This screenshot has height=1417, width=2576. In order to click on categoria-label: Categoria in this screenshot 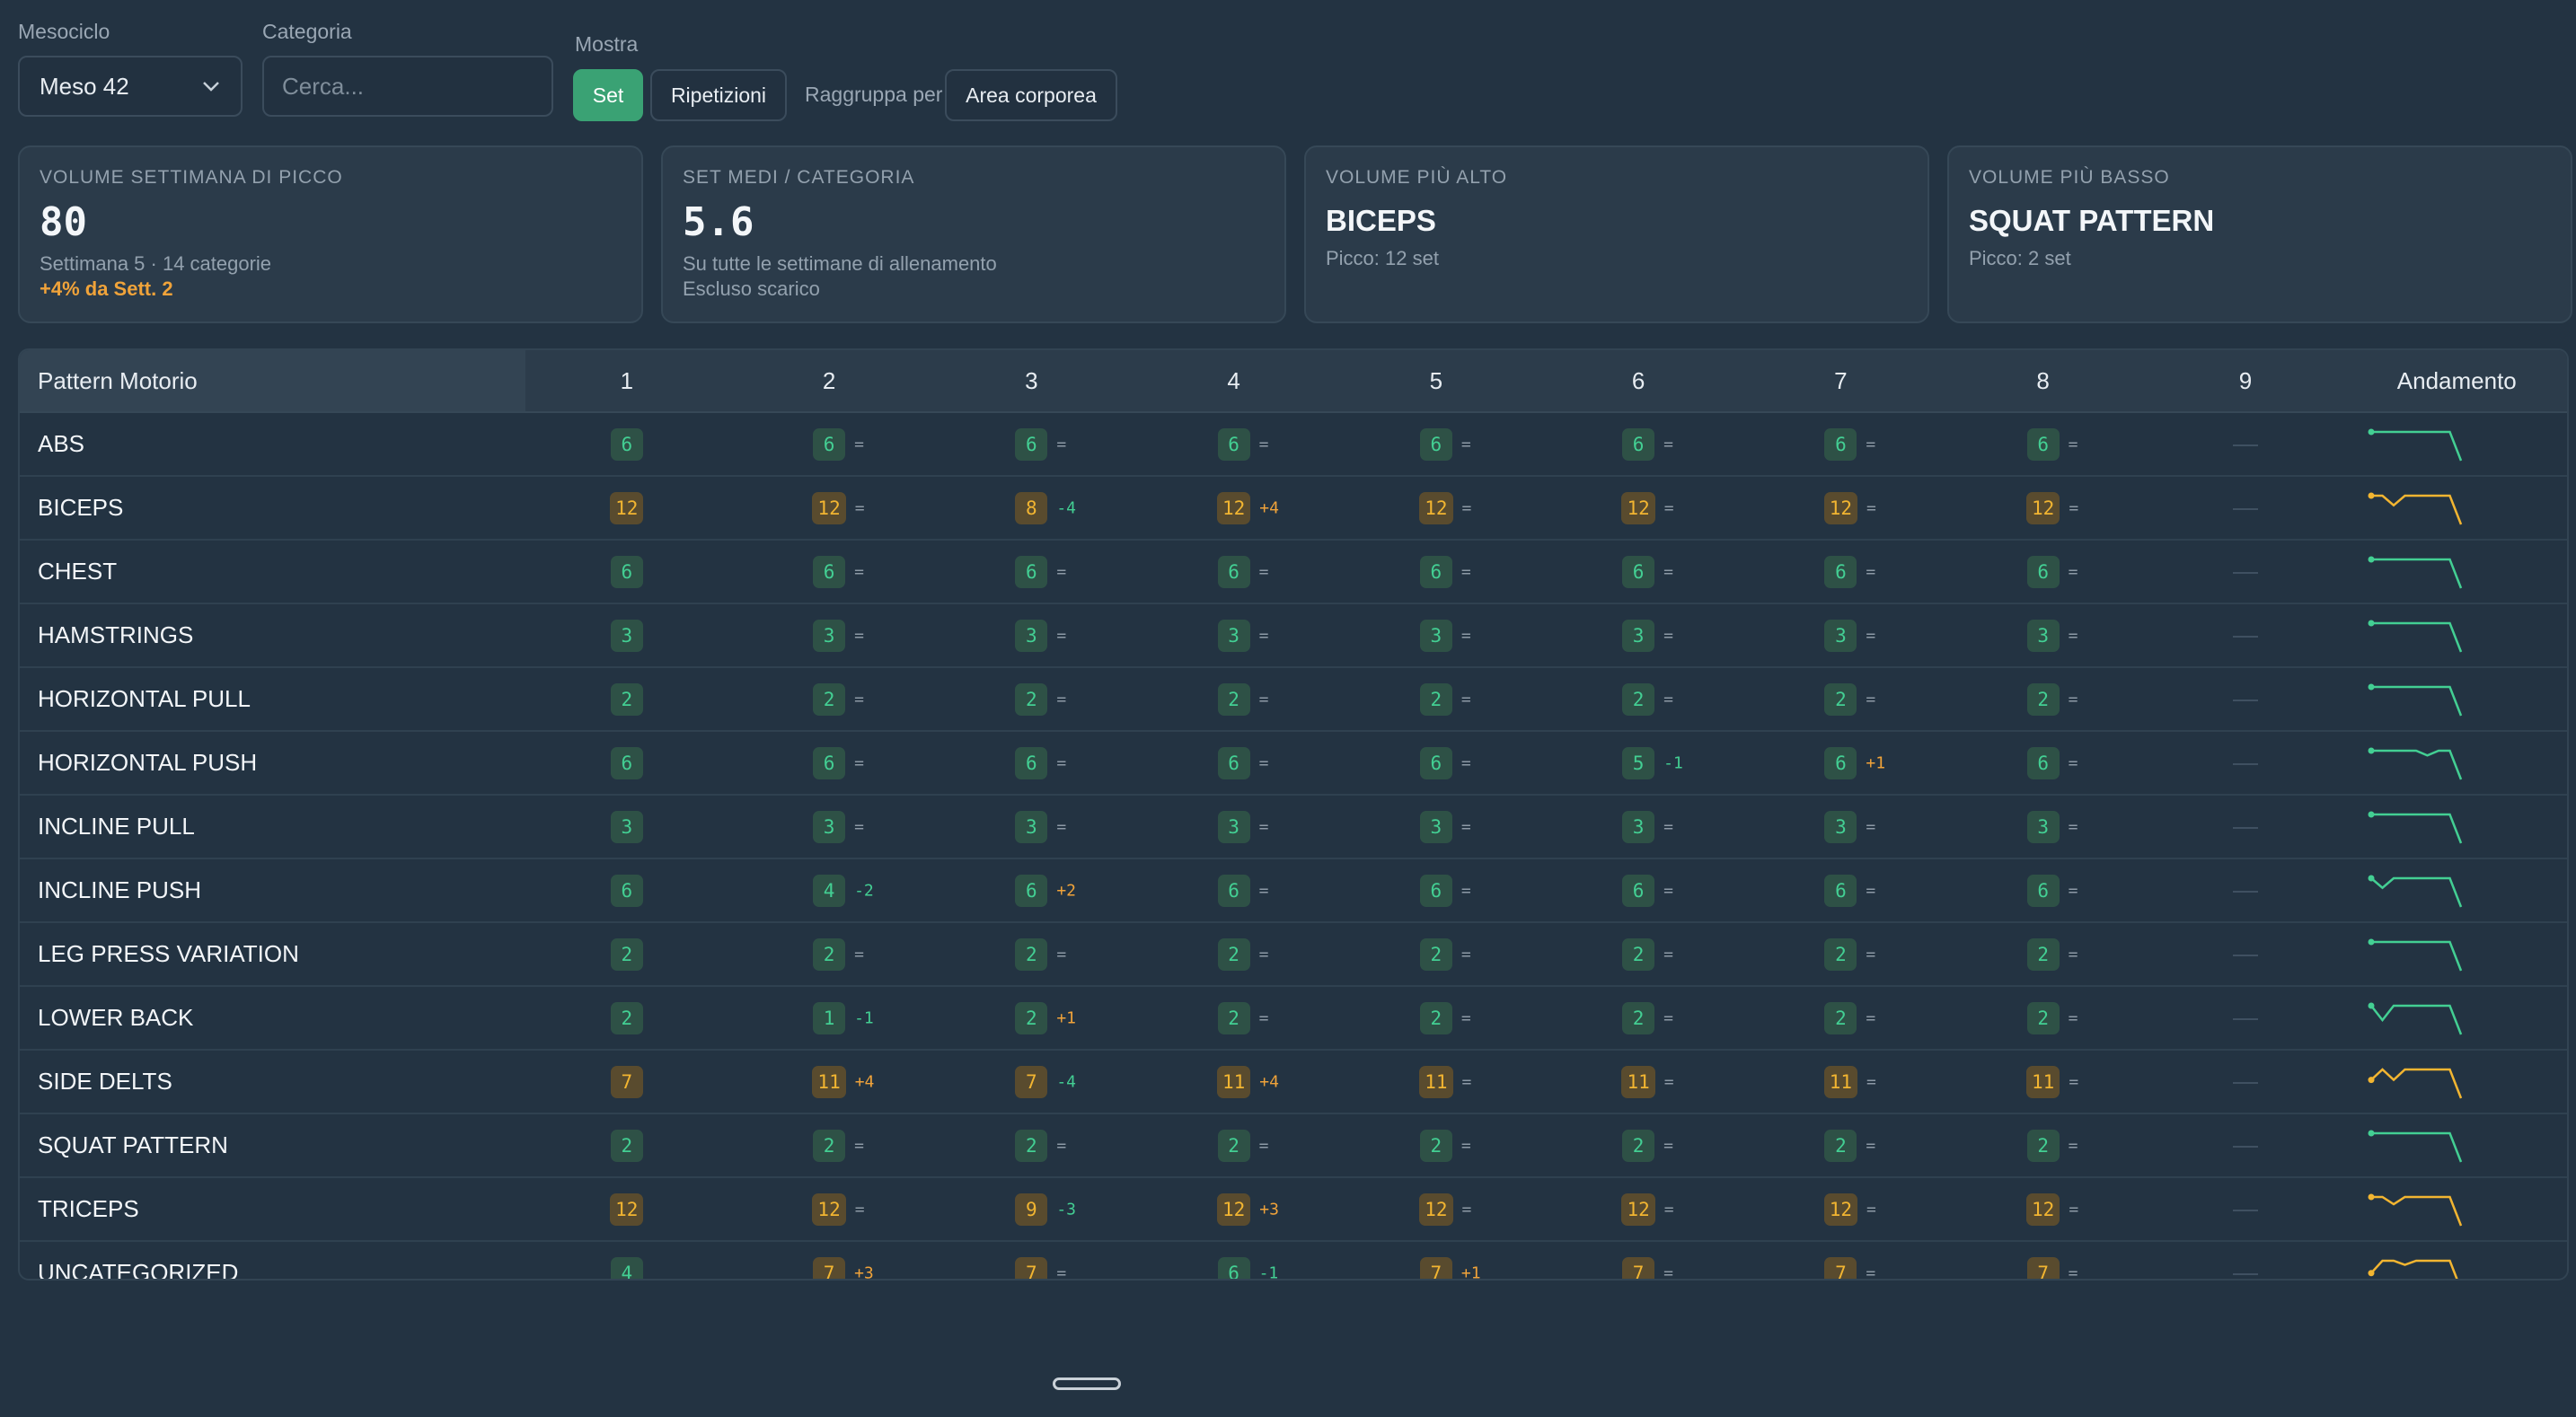, I will do `click(307, 32)`.